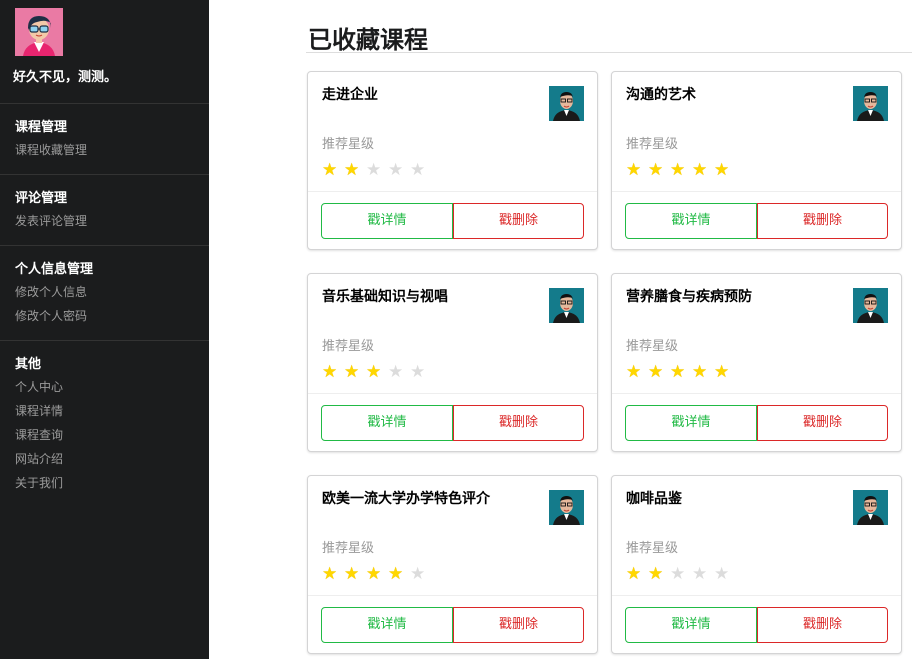  What do you see at coordinates (452, 160) in the screenshot?
I see `course-card: 走进企业推荐星级 ★ ★ ★ ★ ★ 戳详情 戳删除` at bounding box center [452, 160].